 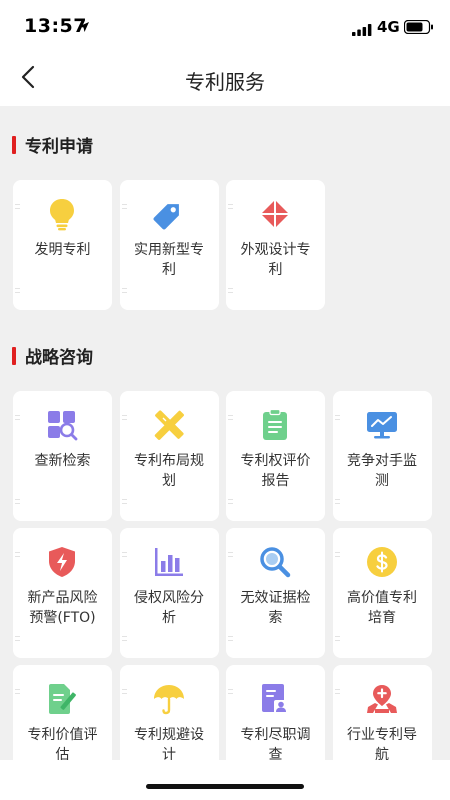 What do you see at coordinates (225, 780) in the screenshot?
I see `bottom-bar` at bounding box center [225, 780].